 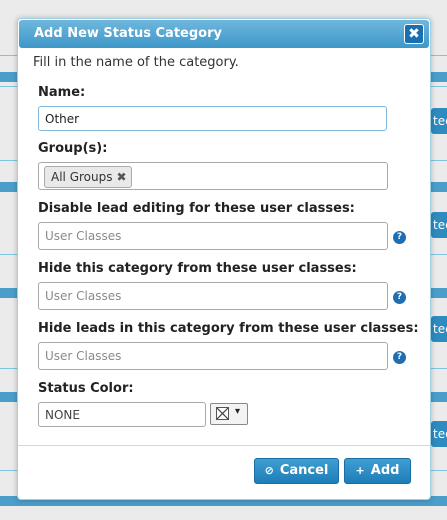 What do you see at coordinates (360, 470) in the screenshot?
I see `plus-icon: +` at bounding box center [360, 470].